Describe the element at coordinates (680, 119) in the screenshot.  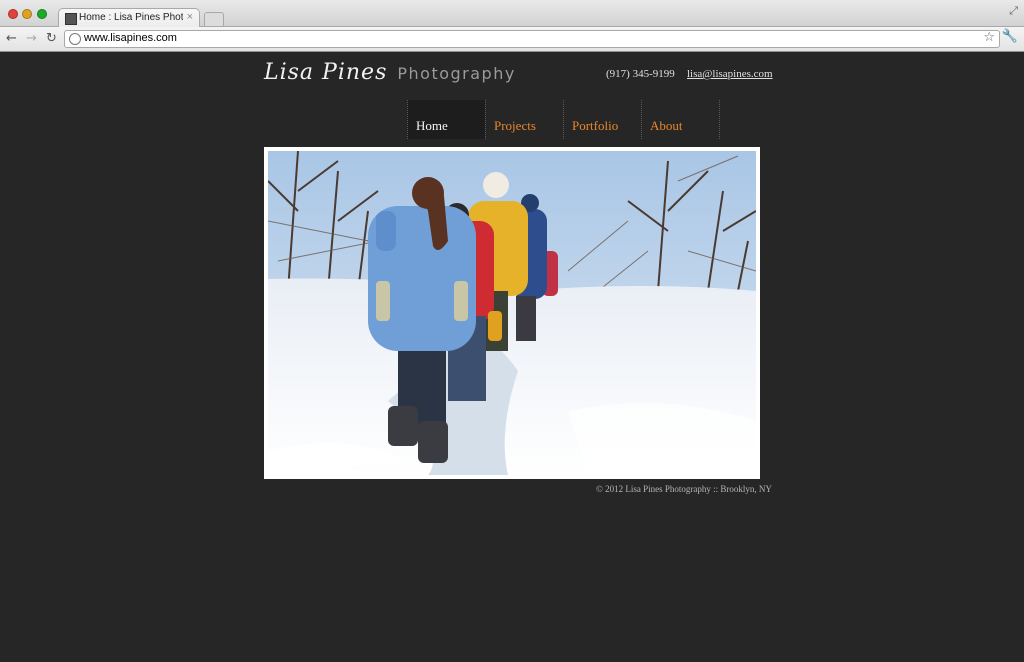
I see `menu-item-about: About` at that location.